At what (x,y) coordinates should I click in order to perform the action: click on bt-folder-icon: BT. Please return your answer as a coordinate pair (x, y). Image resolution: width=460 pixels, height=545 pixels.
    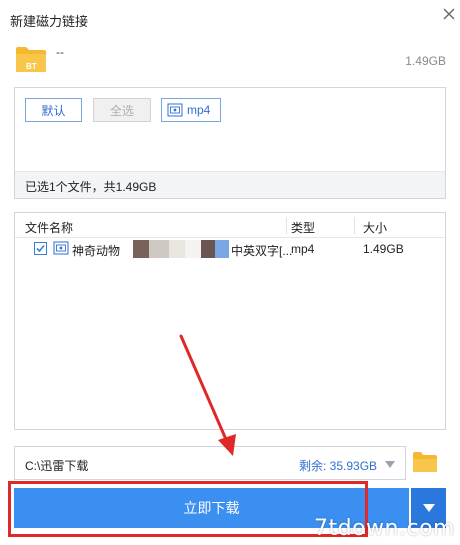
    Looking at the image, I should click on (31, 59).